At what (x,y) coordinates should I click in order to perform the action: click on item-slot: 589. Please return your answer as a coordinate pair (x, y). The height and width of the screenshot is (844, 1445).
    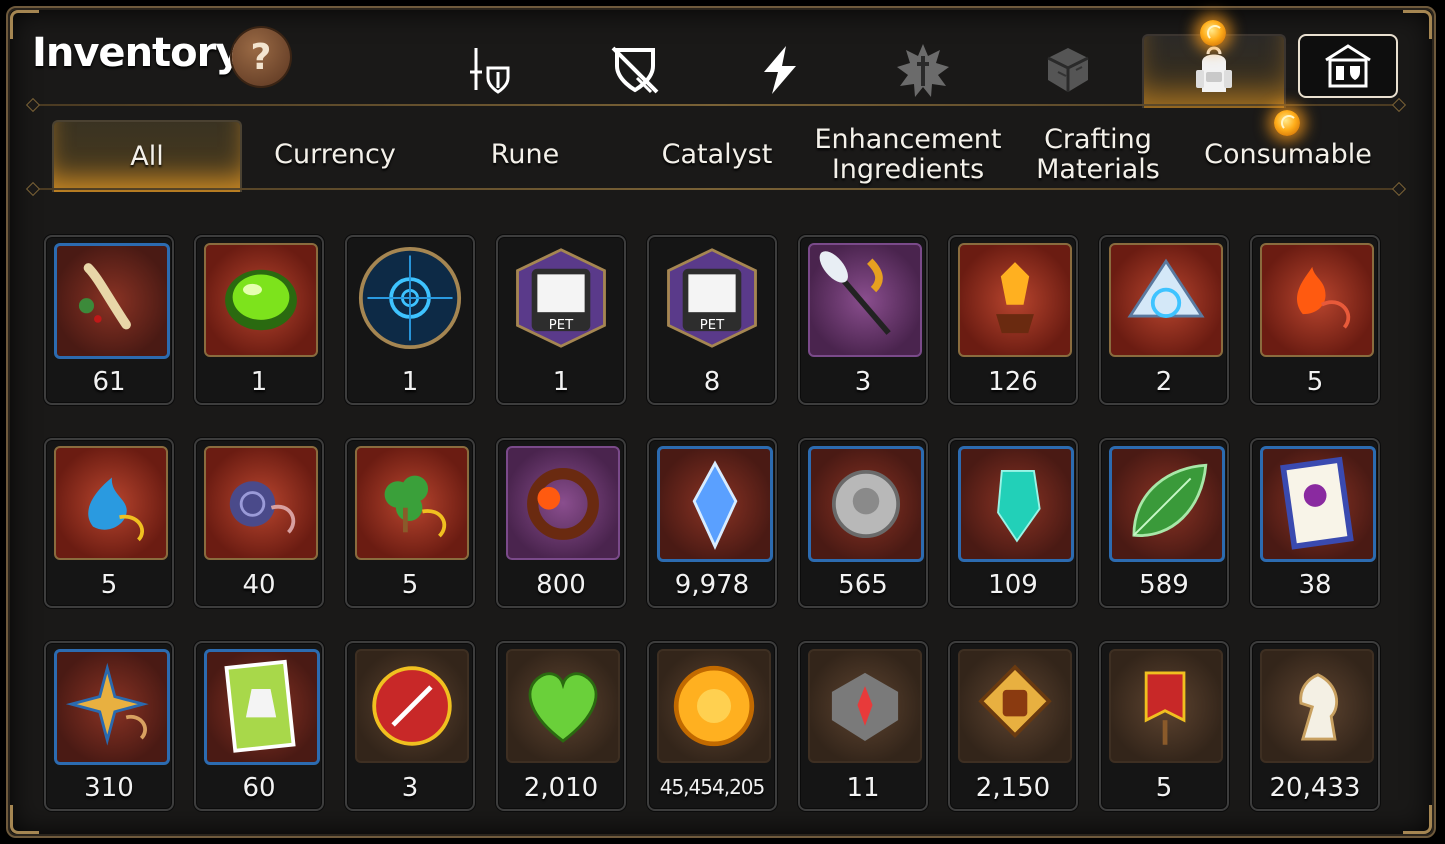
    Looking at the image, I should click on (1164, 523).